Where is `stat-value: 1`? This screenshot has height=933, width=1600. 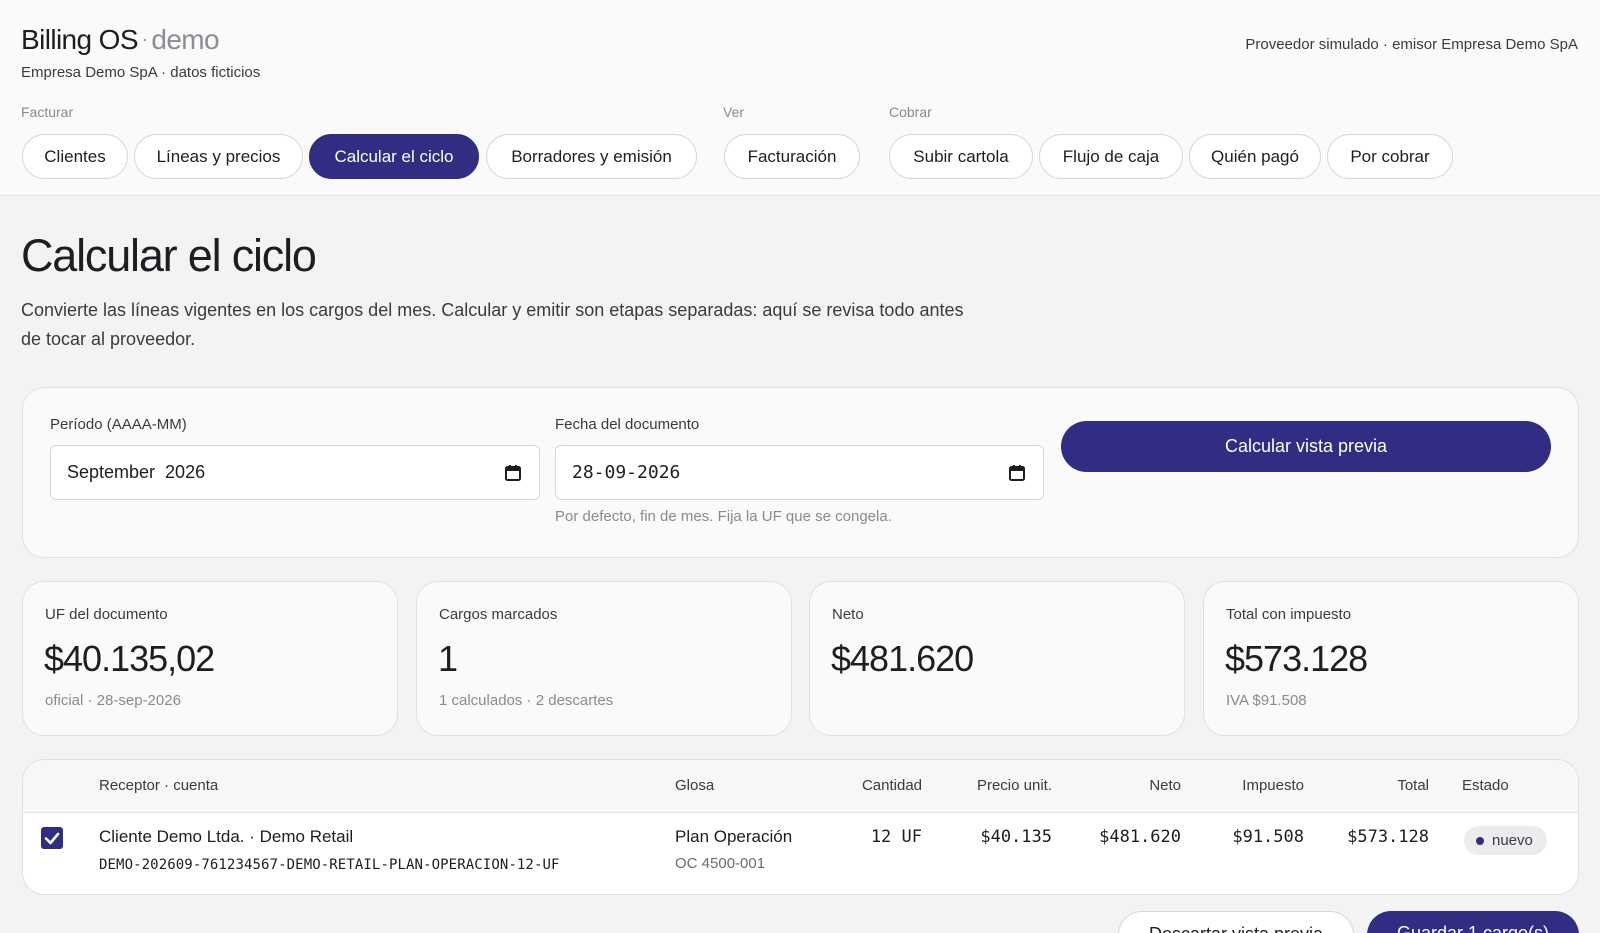 stat-value: 1 is located at coordinates (448, 658).